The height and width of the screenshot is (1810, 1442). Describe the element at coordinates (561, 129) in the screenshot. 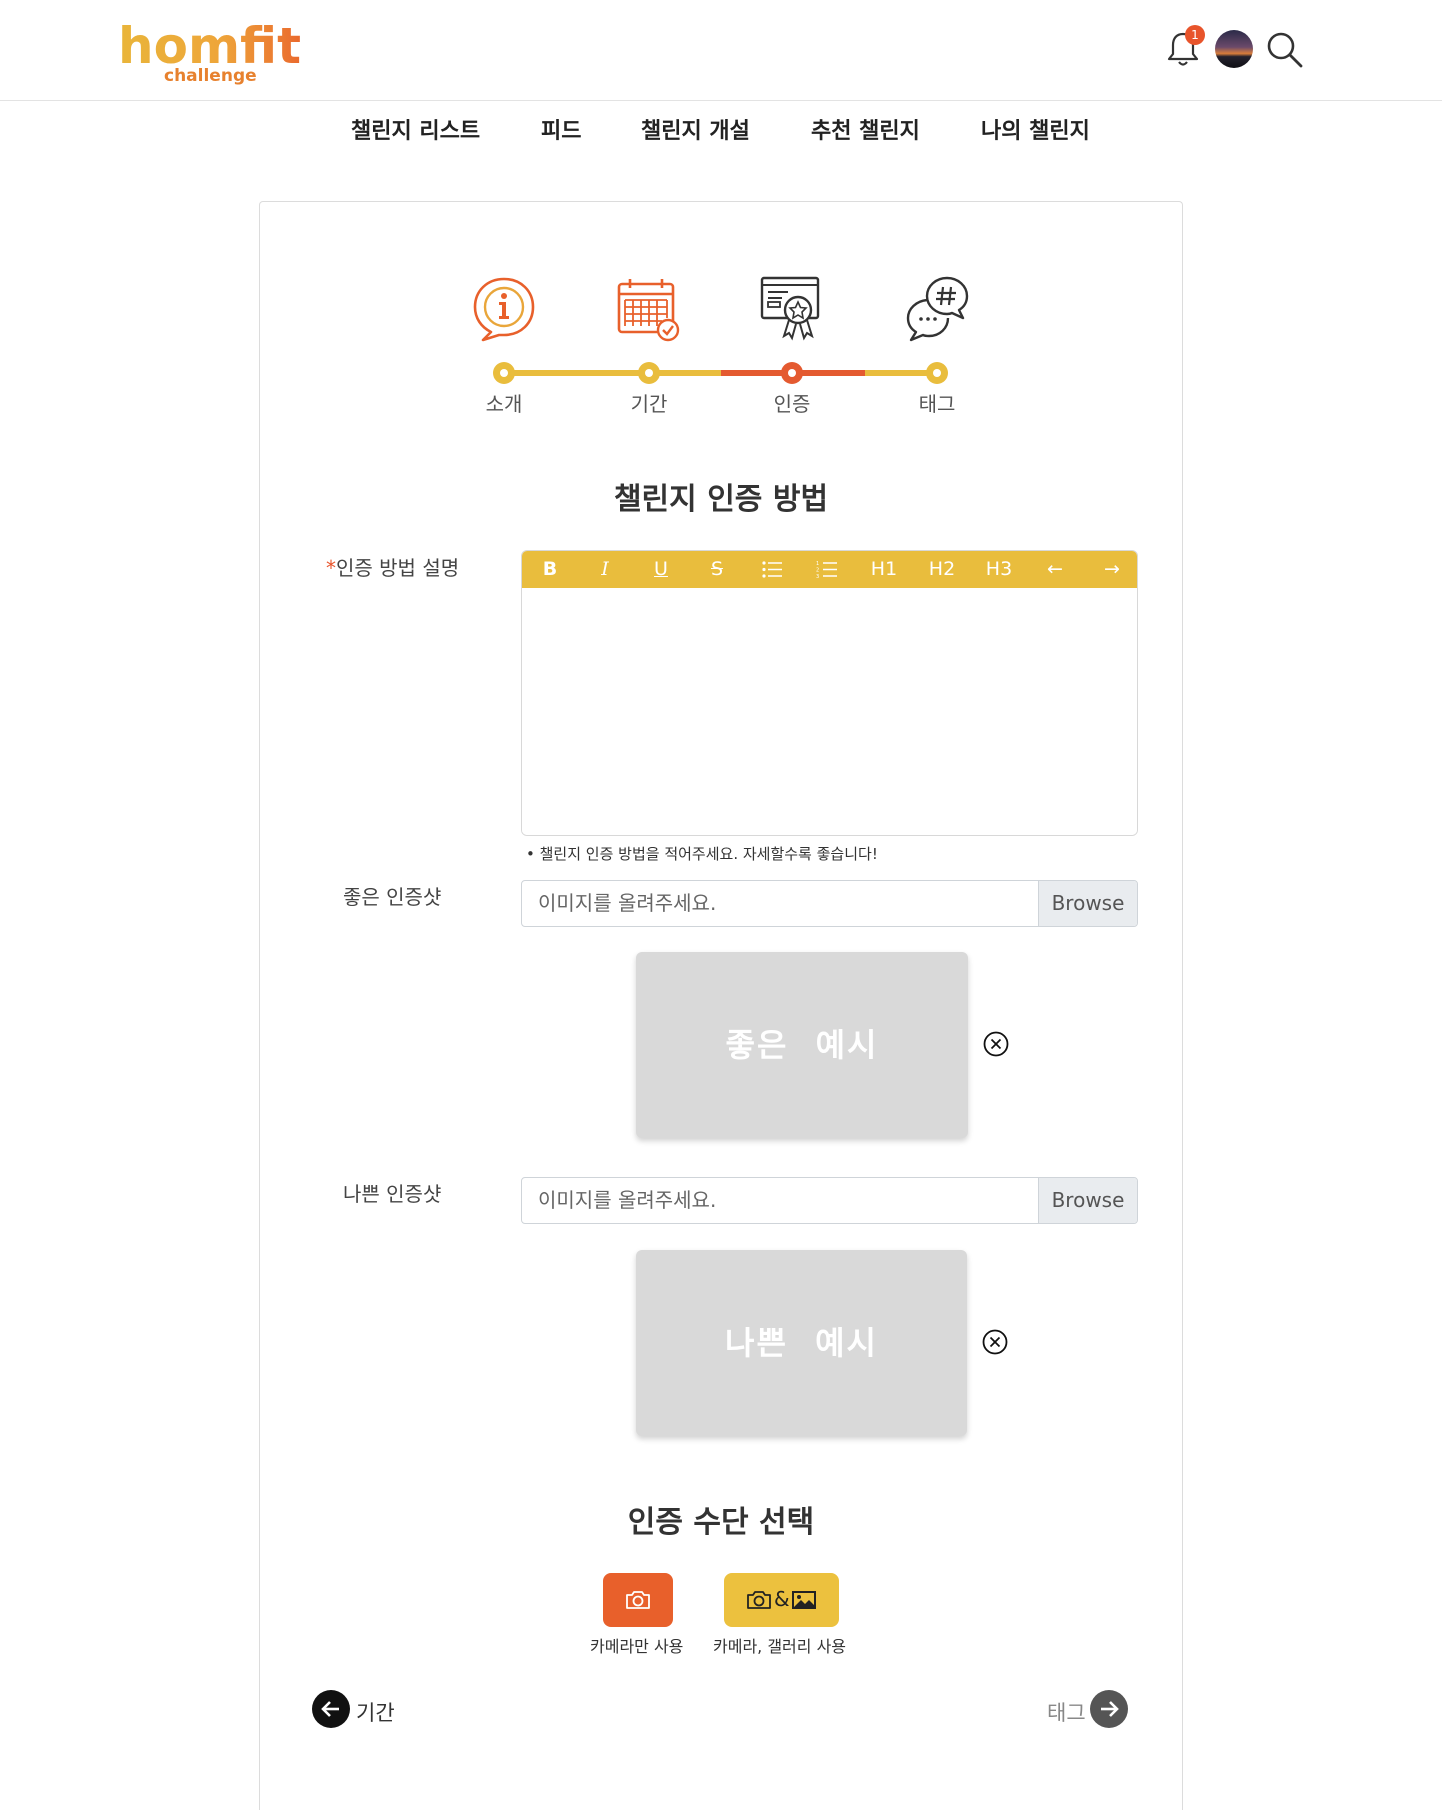

I see `nav-feed: 피드` at that location.